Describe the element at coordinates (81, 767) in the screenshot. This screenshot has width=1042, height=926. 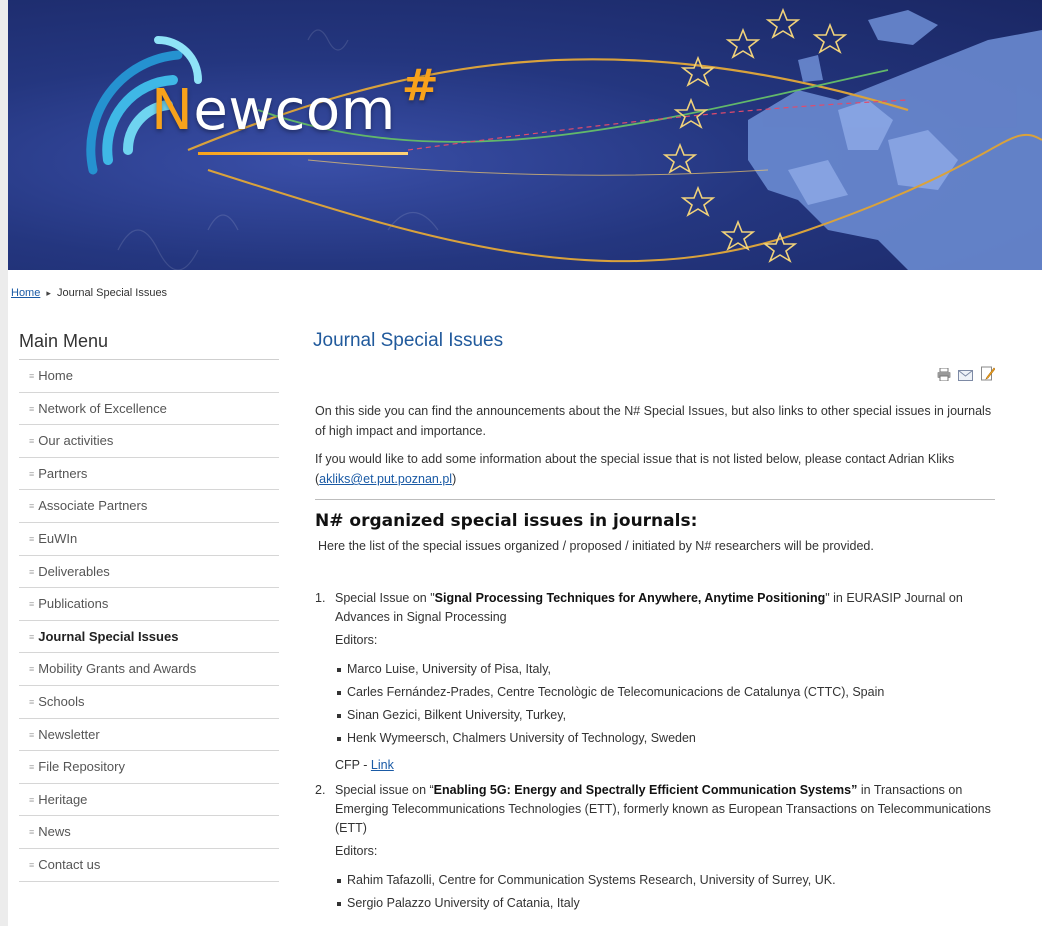
I see `sidebar-item-label: File Repository` at that location.